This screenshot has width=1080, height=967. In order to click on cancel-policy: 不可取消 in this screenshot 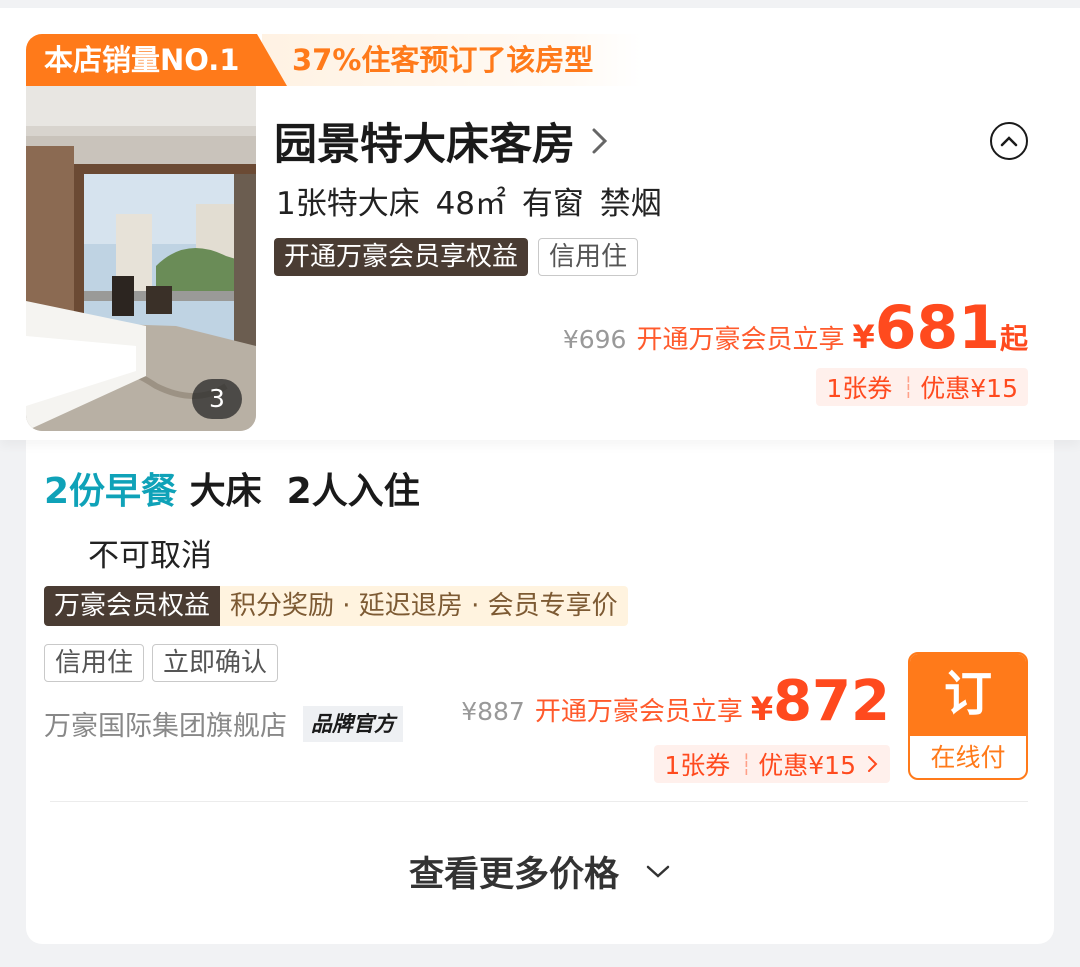, I will do `click(150, 552)`.